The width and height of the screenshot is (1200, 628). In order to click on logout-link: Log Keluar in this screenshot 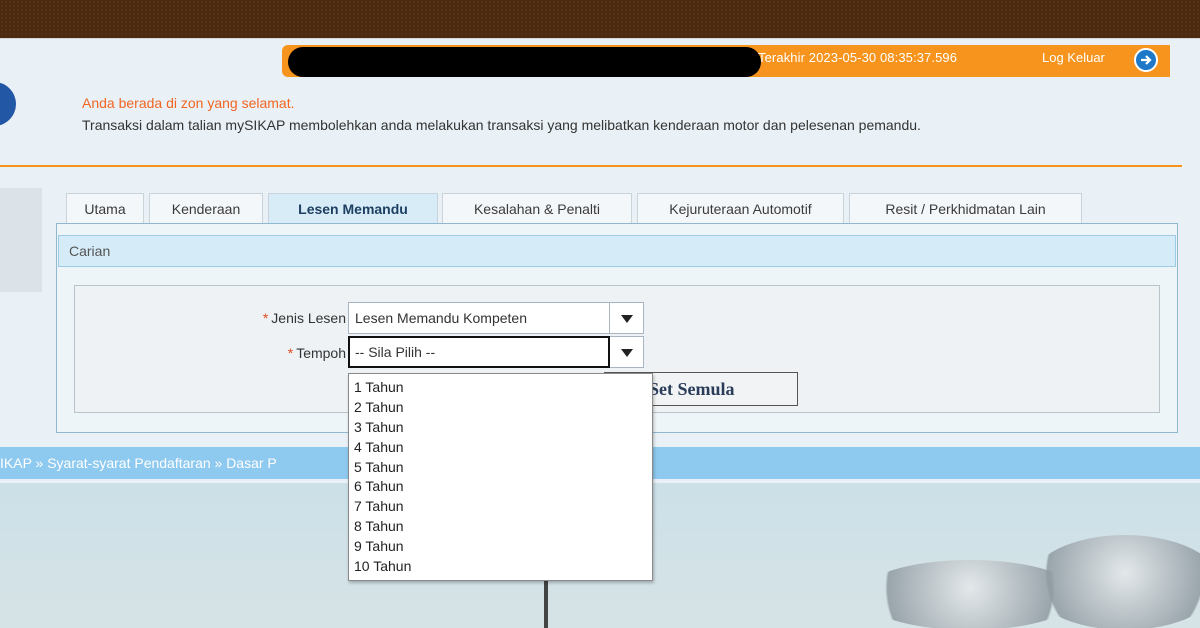, I will do `click(1073, 57)`.